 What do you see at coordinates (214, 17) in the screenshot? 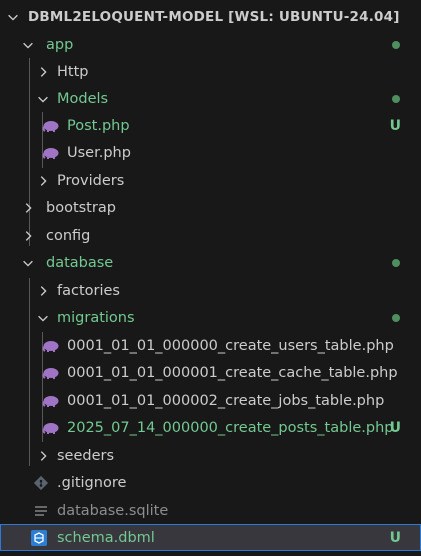
I see `workspace-root-label: DBML2ELOQUENT-MODEL [WSL: UBUNTU-24.04]` at bounding box center [214, 17].